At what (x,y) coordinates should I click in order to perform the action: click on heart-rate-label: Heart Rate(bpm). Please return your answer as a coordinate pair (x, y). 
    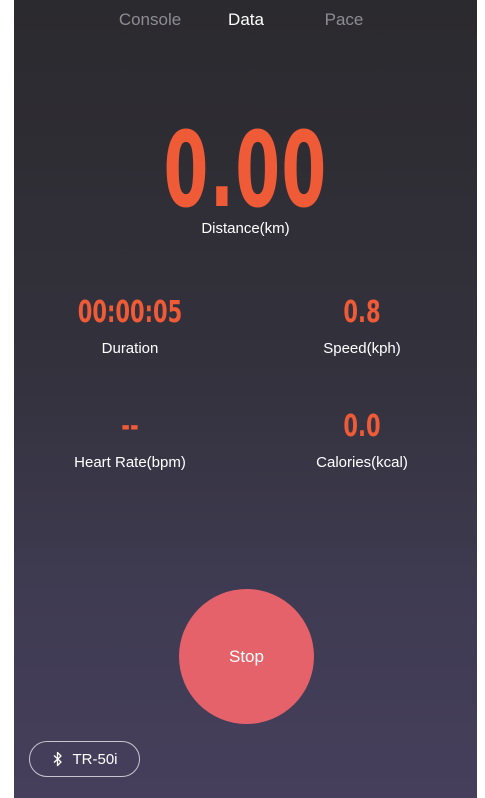
    Looking at the image, I should click on (130, 462).